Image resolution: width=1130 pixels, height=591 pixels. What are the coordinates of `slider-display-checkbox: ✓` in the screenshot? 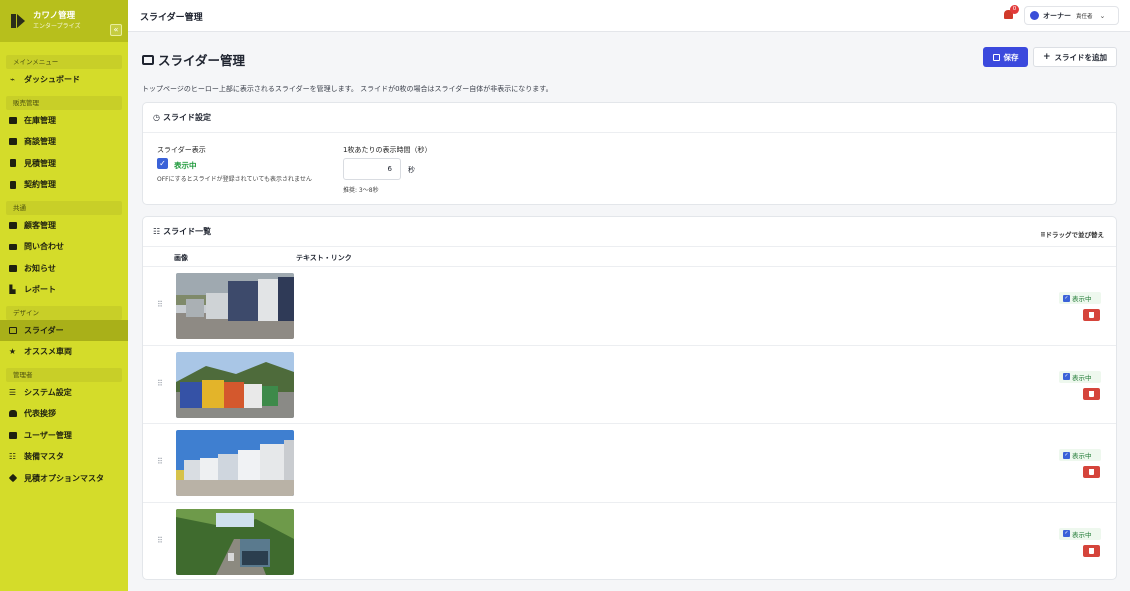 It's located at (162, 163).